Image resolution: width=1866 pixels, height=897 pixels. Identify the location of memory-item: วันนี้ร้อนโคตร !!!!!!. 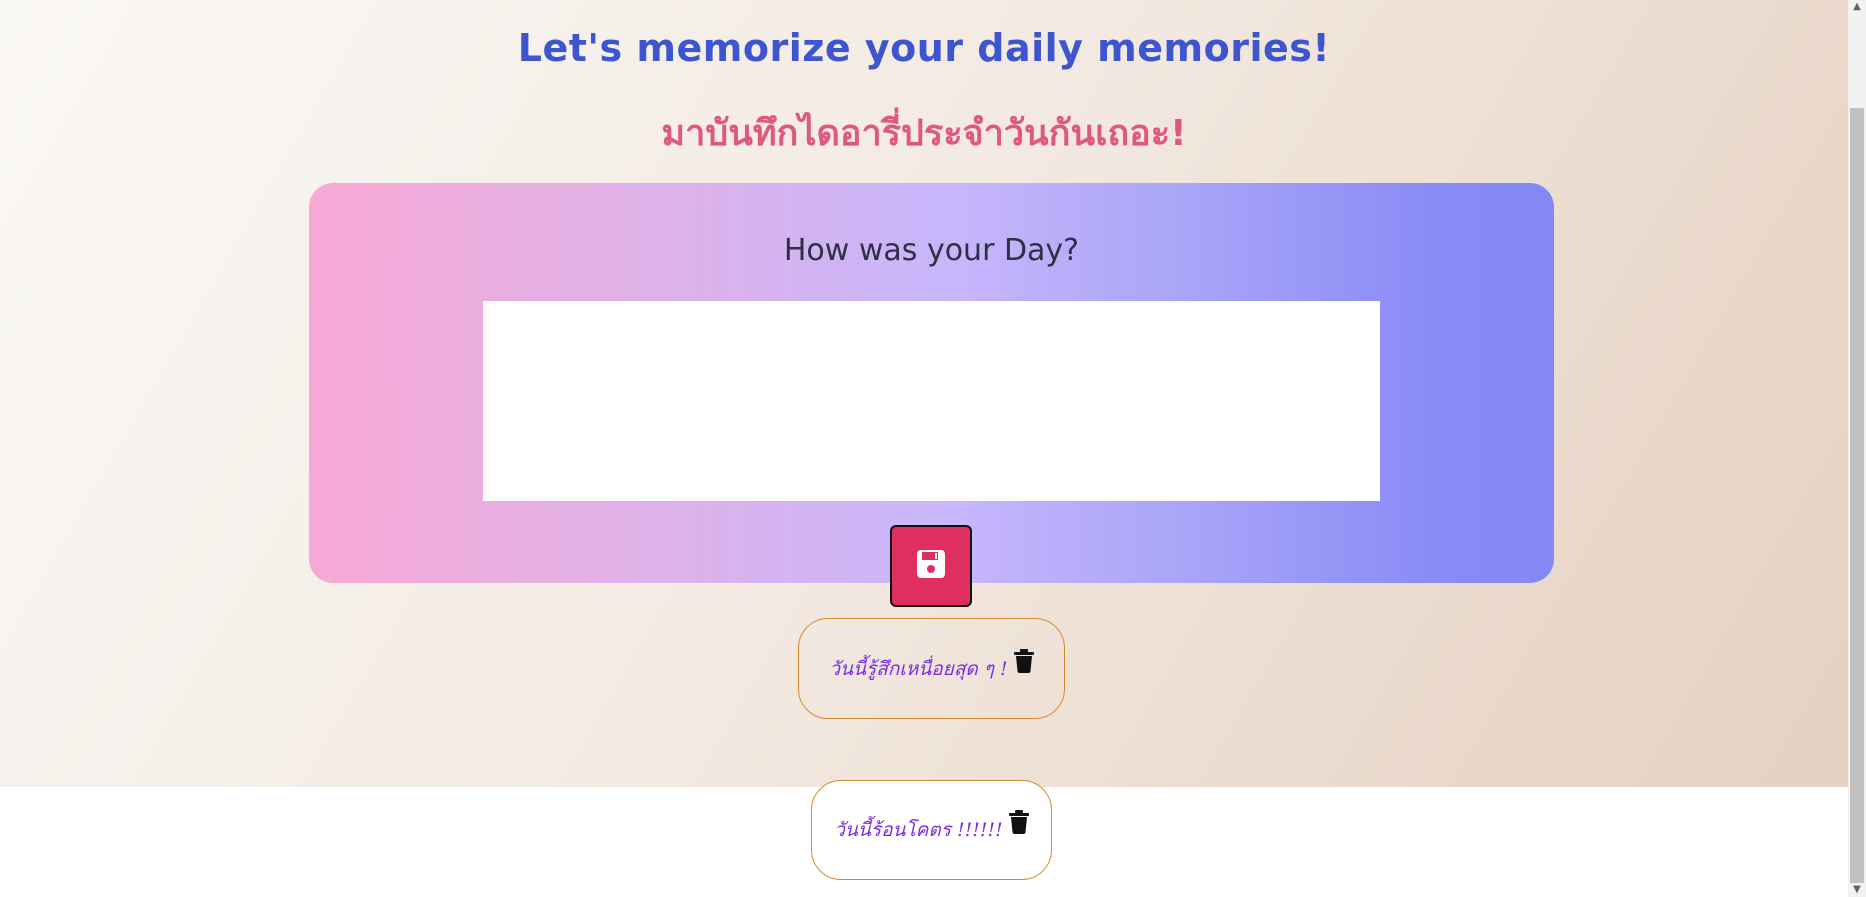
(931, 830).